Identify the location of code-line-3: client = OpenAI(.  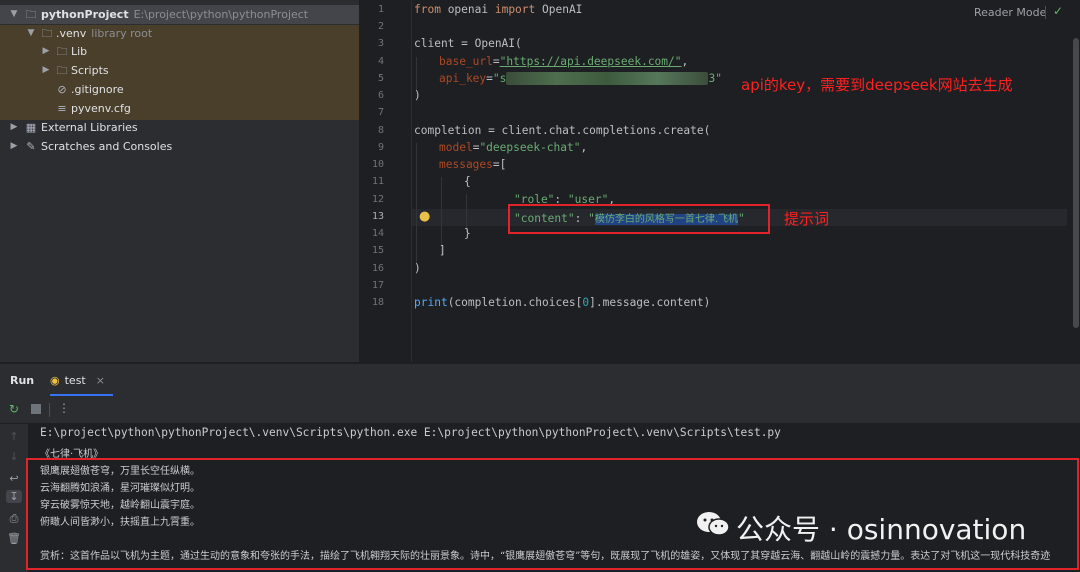
(468, 43).